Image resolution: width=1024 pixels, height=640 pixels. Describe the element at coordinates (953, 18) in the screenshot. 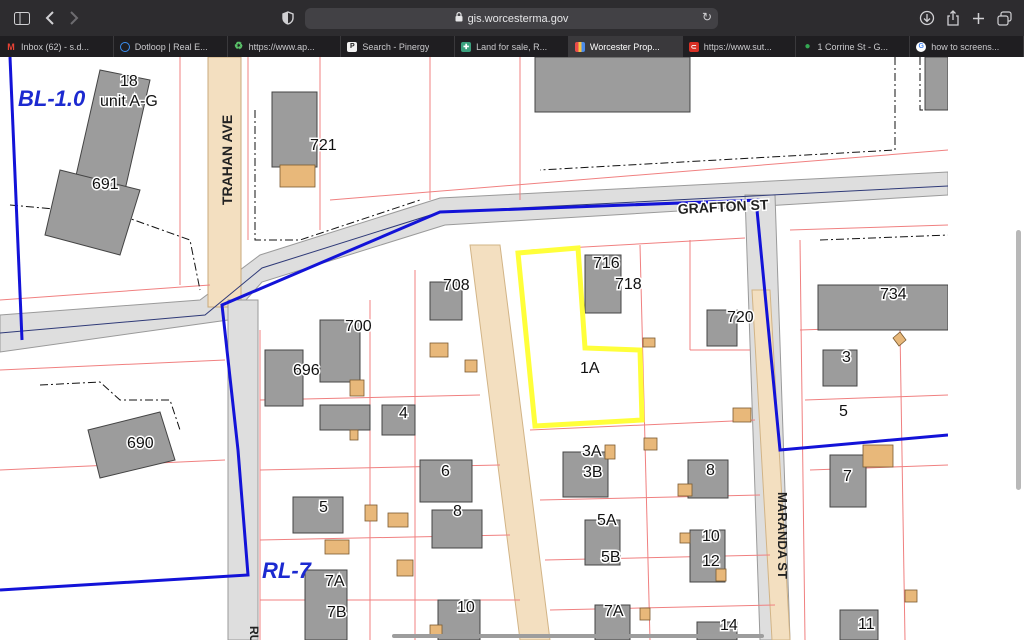

I see `share-icon` at that location.